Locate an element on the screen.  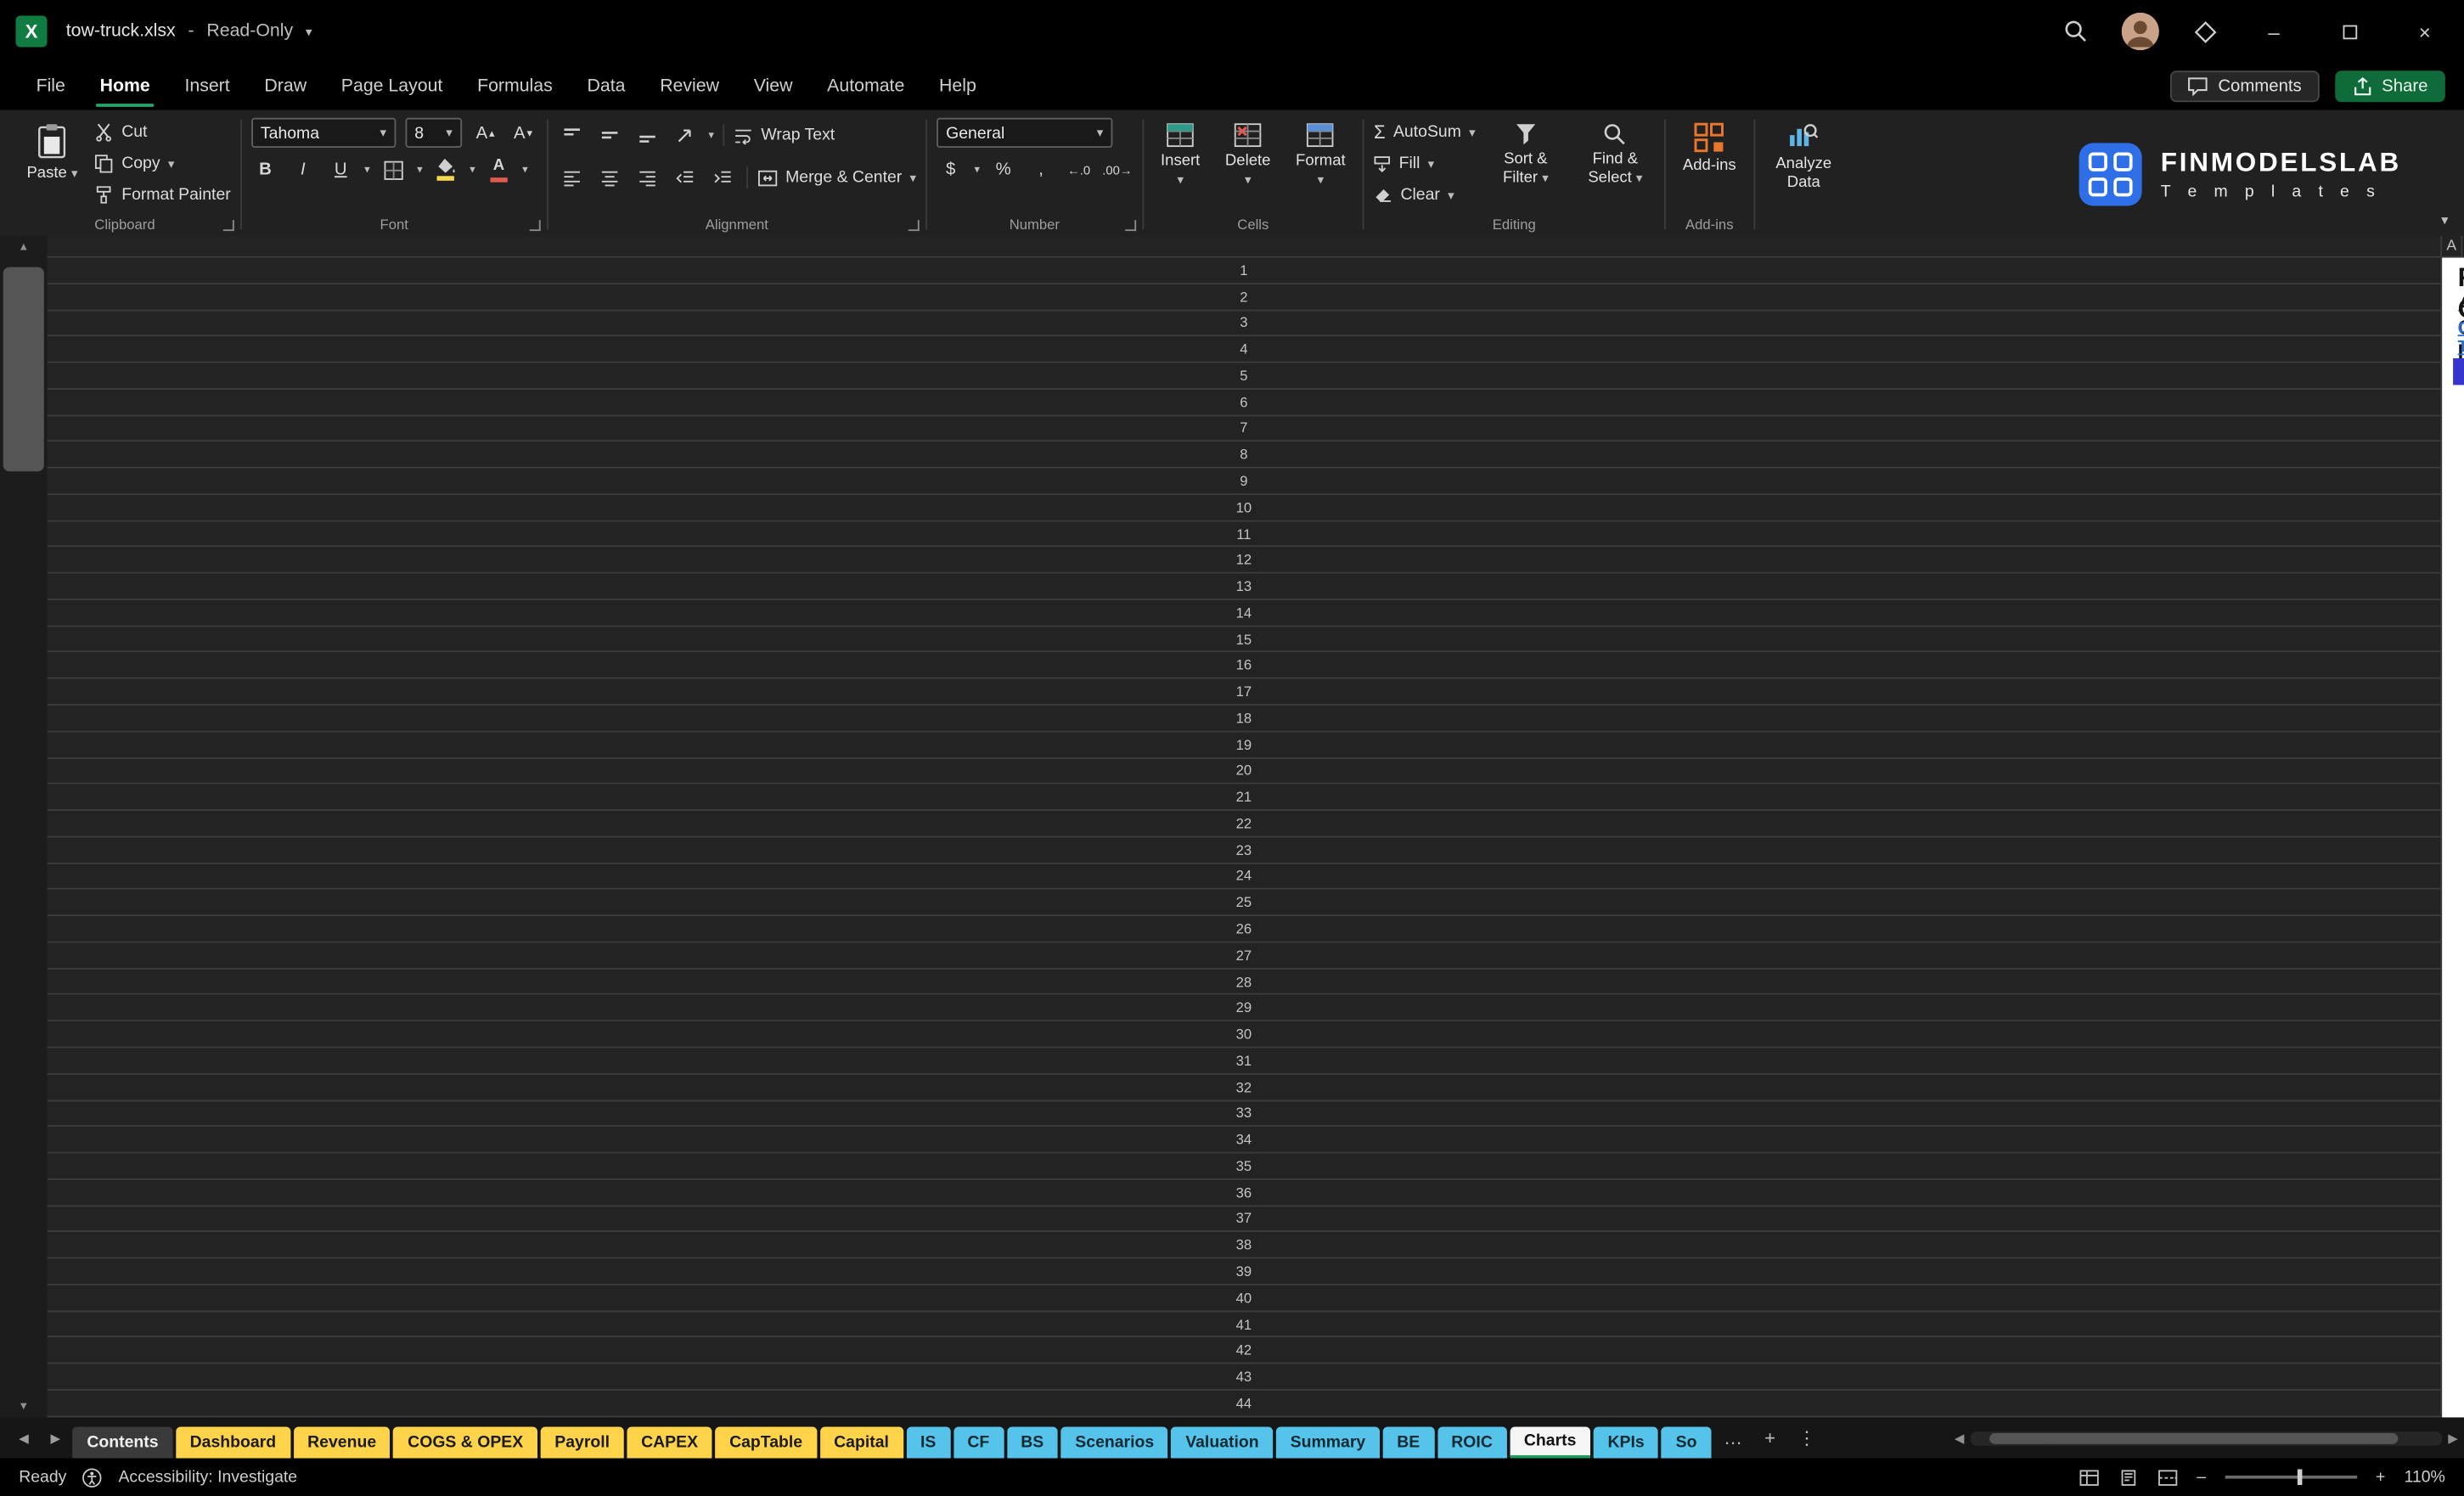
copy-button: Copy ▾ is located at coordinates (163, 163).